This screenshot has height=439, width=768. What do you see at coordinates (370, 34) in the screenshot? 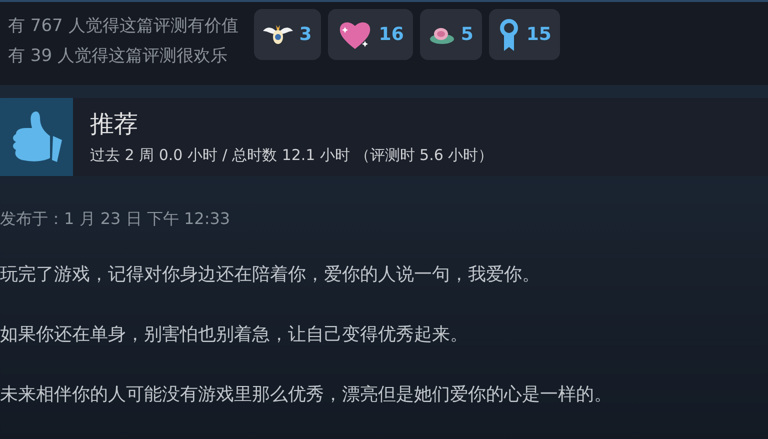
I see `award-badge: 16` at bounding box center [370, 34].